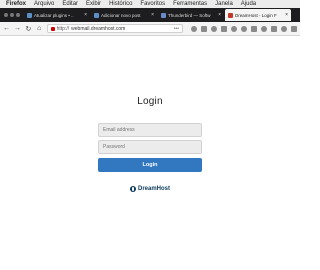  Describe the element at coordinates (150, 101) in the screenshot. I see `login-title: Login` at that location.